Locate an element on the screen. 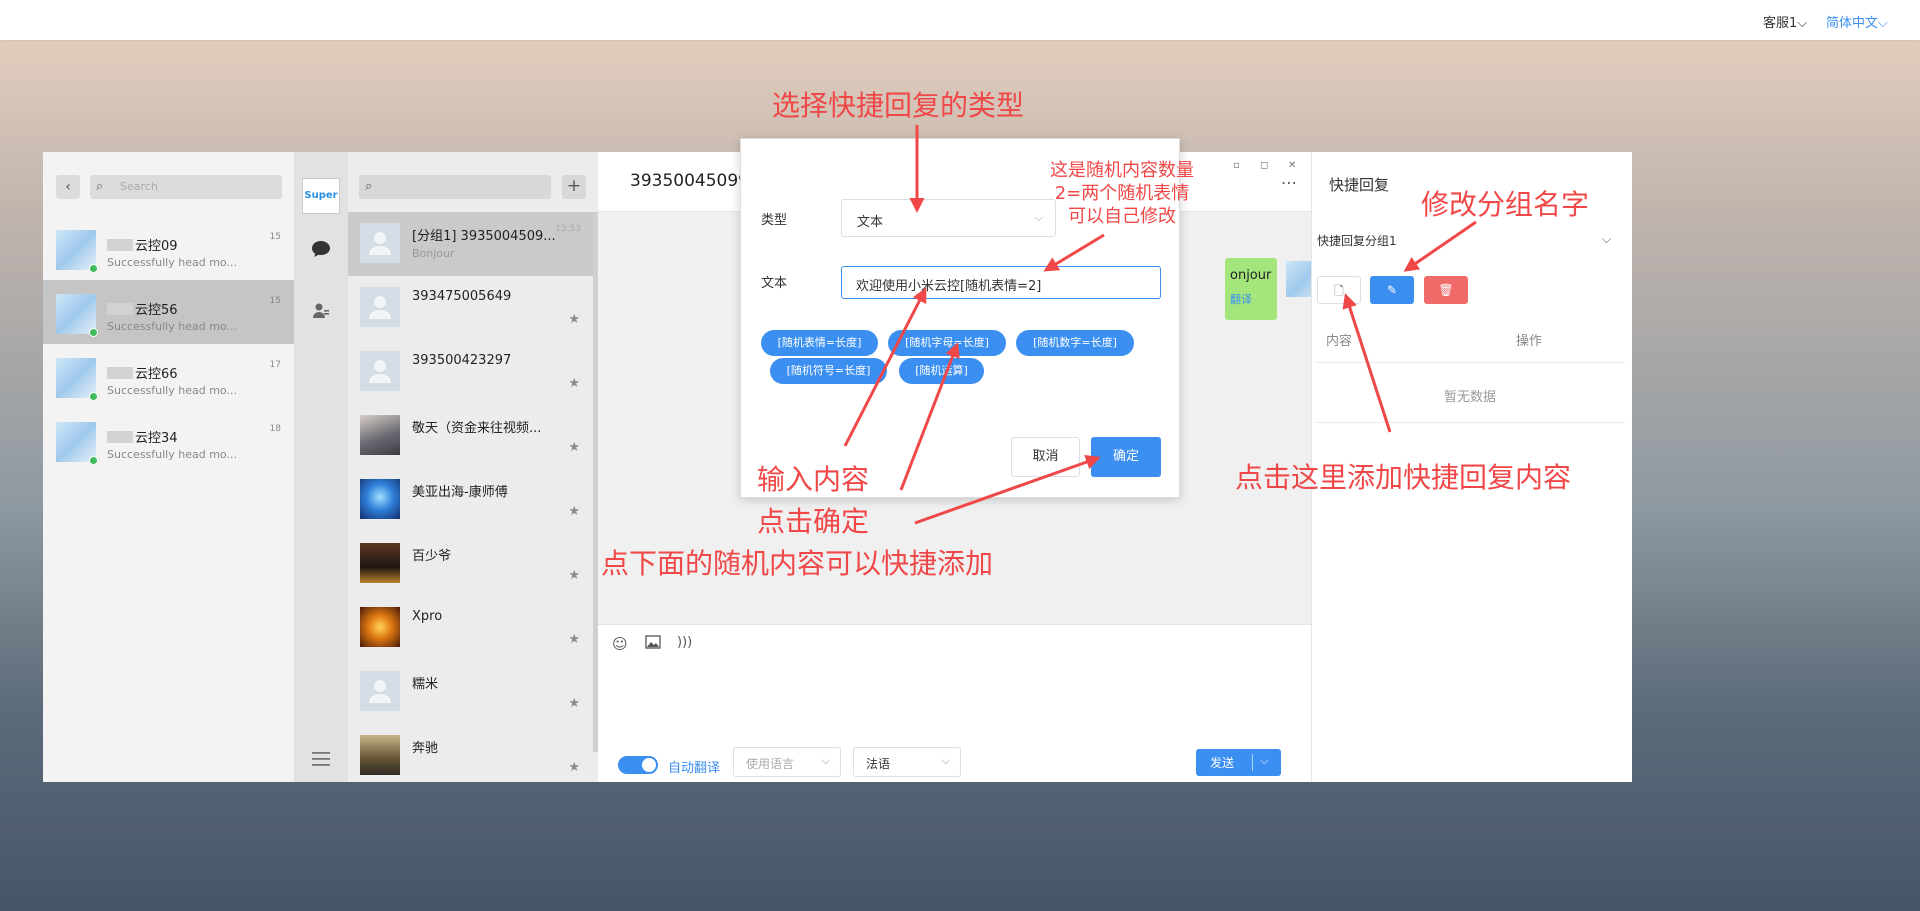 This screenshot has width=1920, height=911. annotation-random-tags: 点下面的随机内容可以快捷添加 is located at coordinates (797, 563).